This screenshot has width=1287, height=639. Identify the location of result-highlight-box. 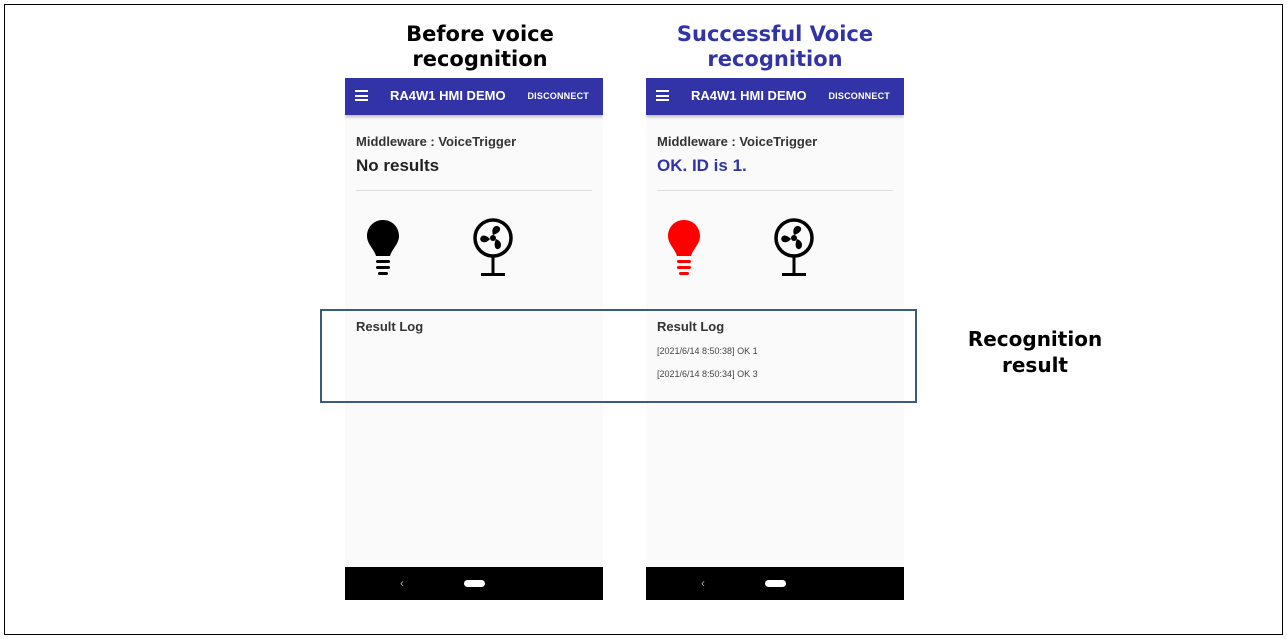
(618, 356).